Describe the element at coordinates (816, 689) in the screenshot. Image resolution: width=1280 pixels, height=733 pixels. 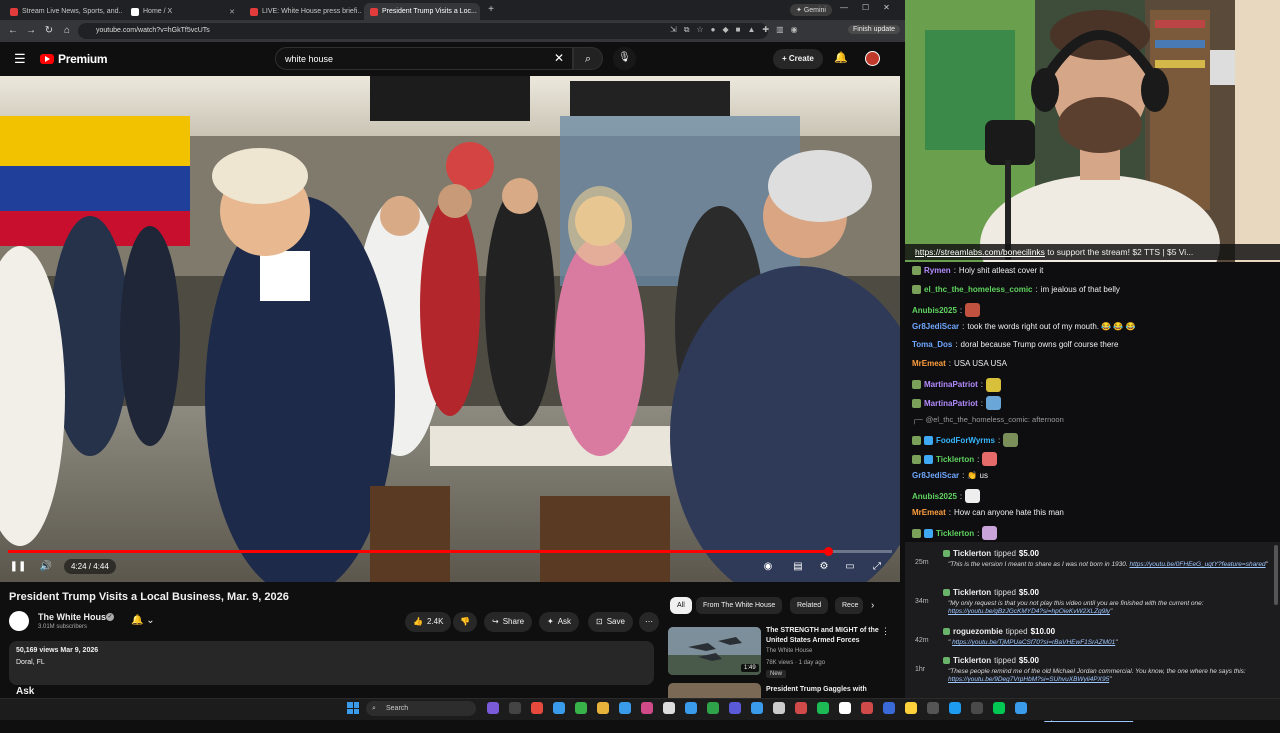
I see `recommended-title-2: President Trump Gaggles with` at that location.